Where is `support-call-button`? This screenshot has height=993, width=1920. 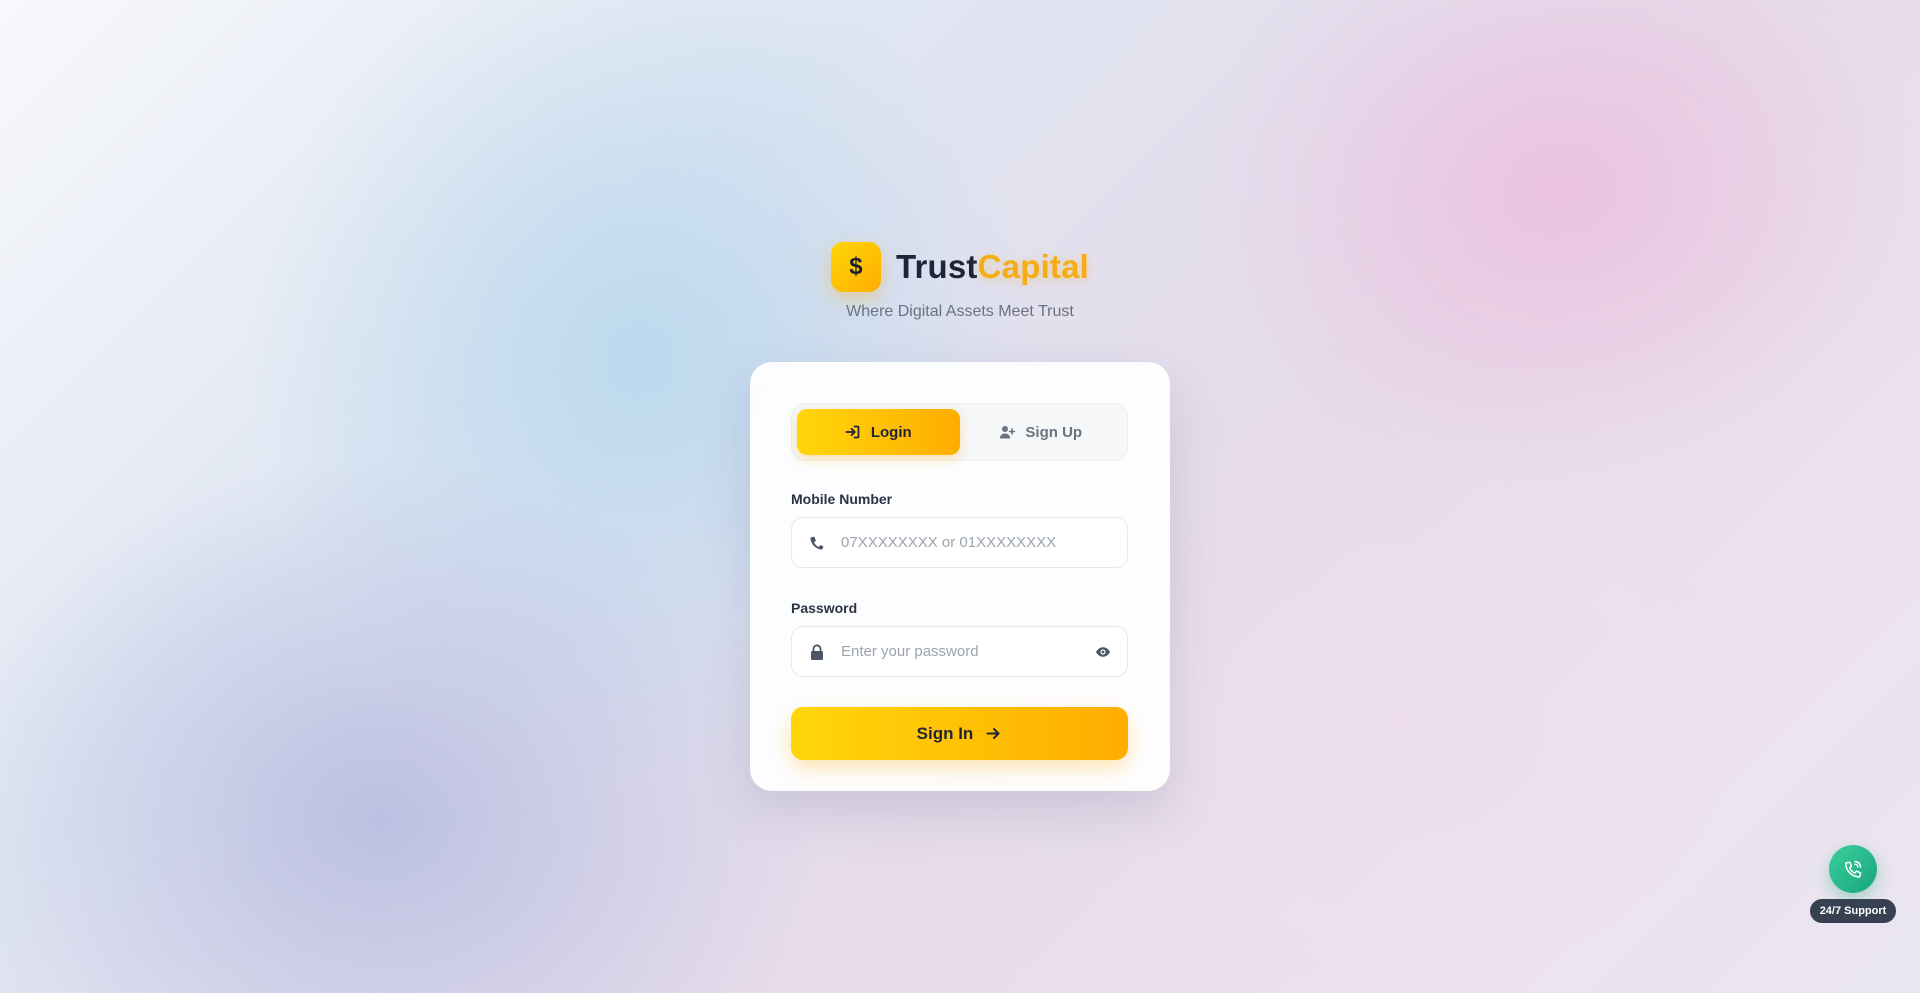
support-call-button is located at coordinates (1853, 869).